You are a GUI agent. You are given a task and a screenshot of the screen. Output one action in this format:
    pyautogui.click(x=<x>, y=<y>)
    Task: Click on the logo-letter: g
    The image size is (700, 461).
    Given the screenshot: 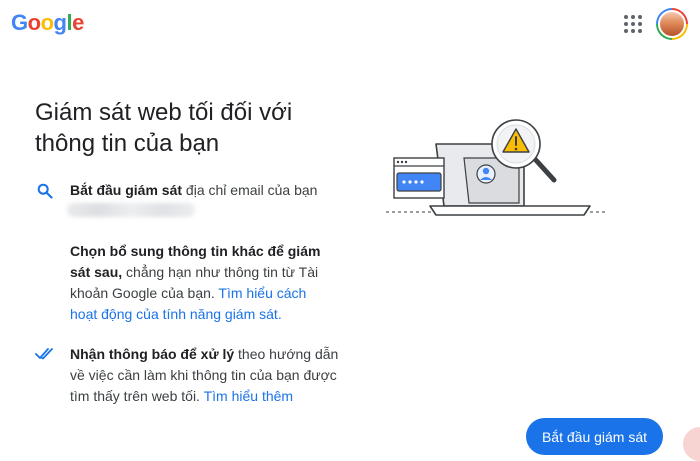 What is the action you would take?
    pyautogui.click(x=60, y=22)
    